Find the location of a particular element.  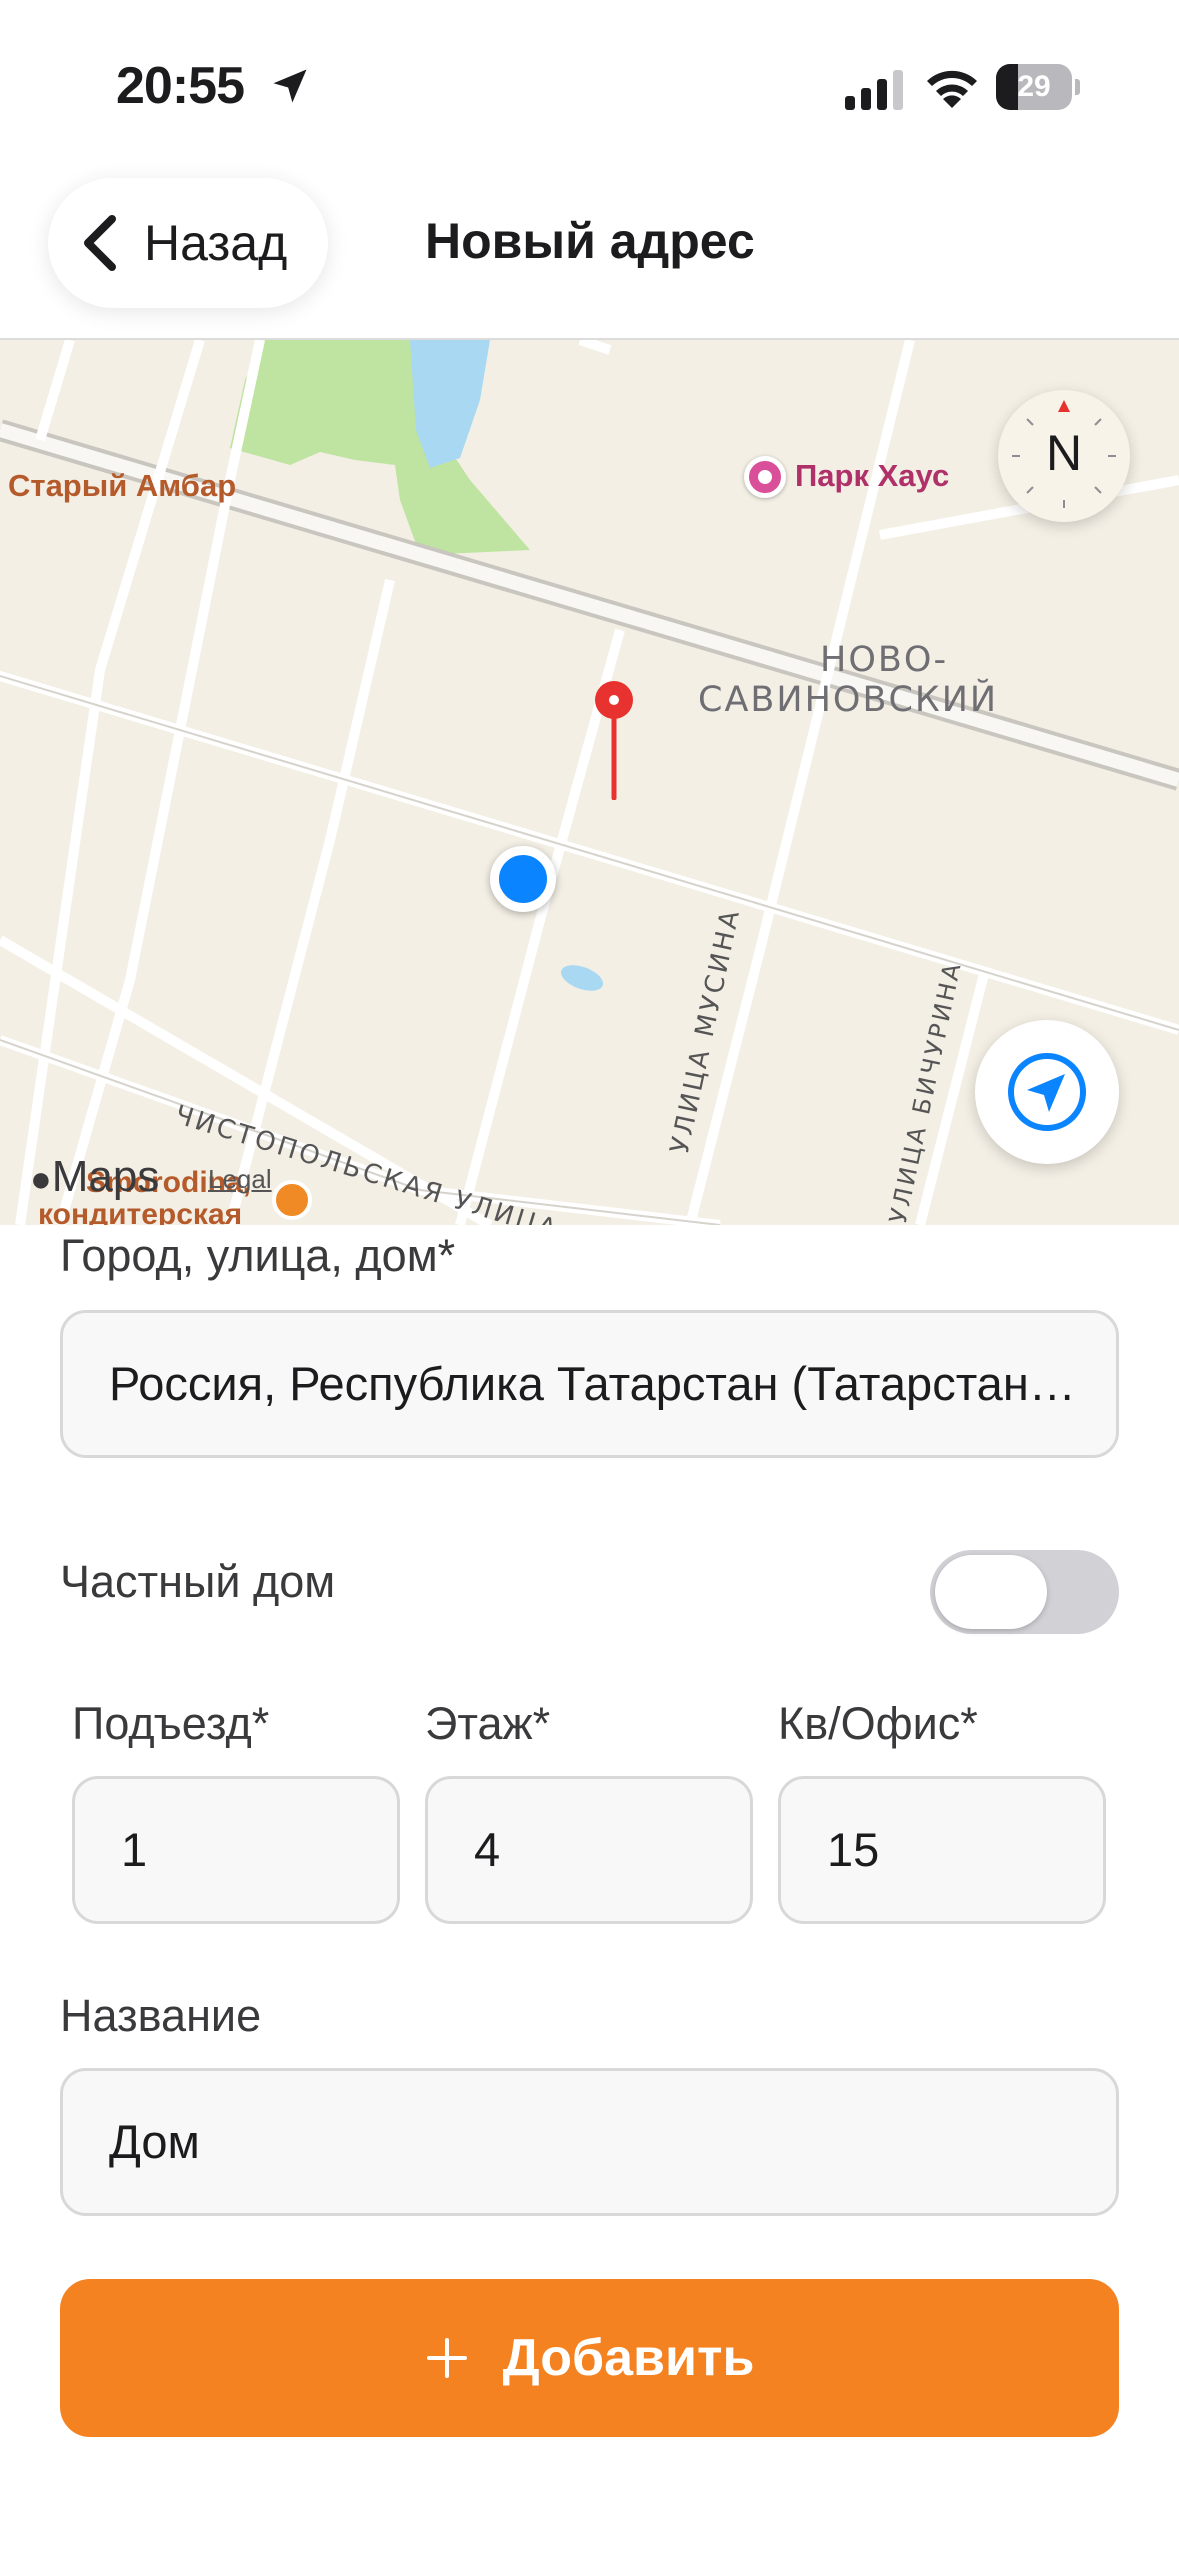

district-line-1: НОВО- is located at coordinates (884, 660).